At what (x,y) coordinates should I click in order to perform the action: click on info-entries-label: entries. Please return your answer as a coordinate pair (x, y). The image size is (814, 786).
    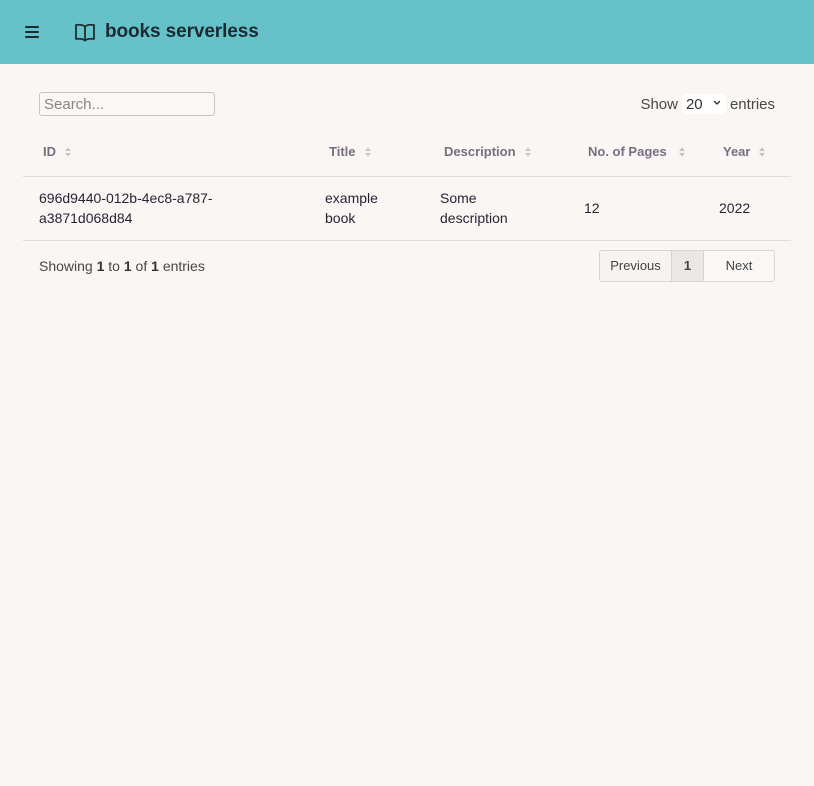
    Looking at the image, I should click on (183, 266).